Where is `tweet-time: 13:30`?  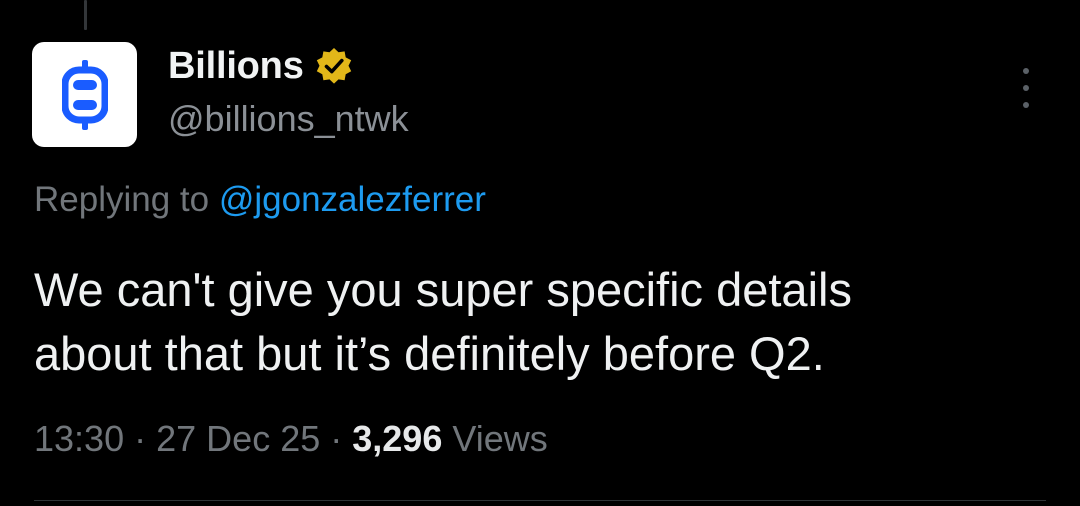
tweet-time: 13:30 is located at coordinates (79, 438).